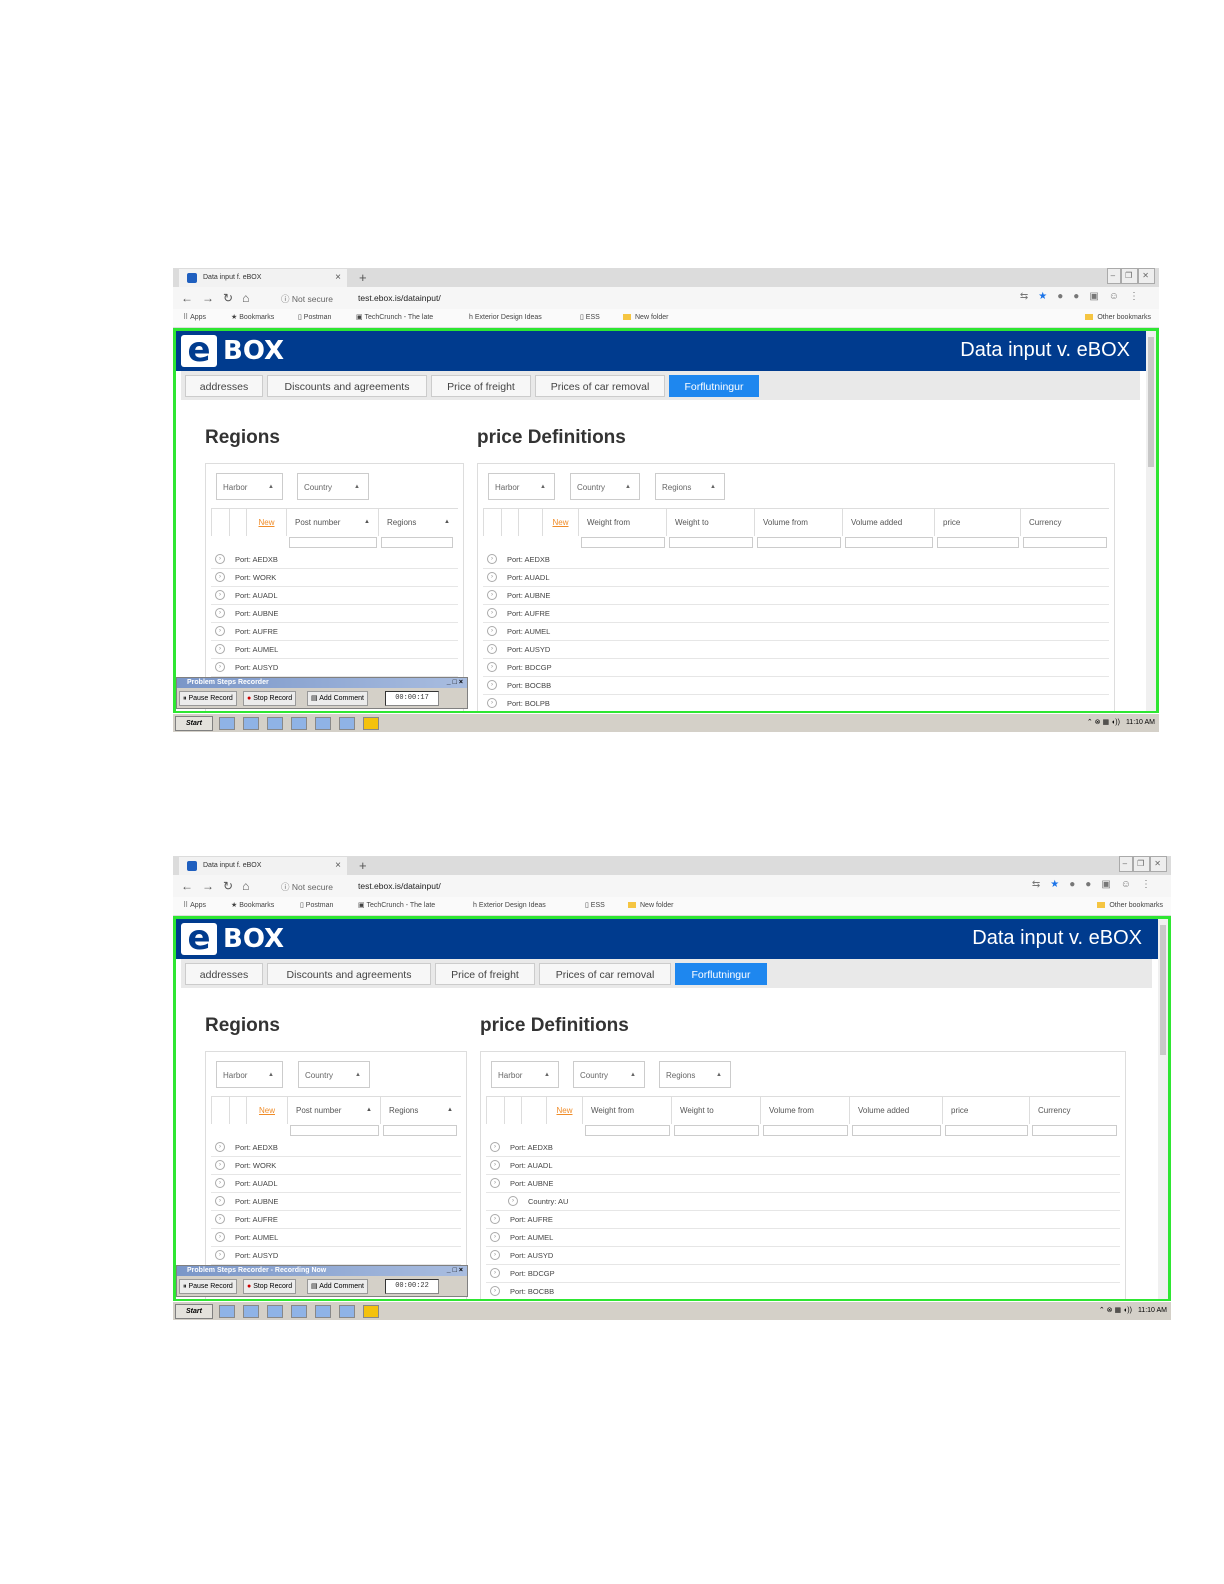 Image resolution: width=1224 pixels, height=1584 pixels. What do you see at coordinates (804, 1110) in the screenshot?
I see `volume-from-header: Volume from` at bounding box center [804, 1110].